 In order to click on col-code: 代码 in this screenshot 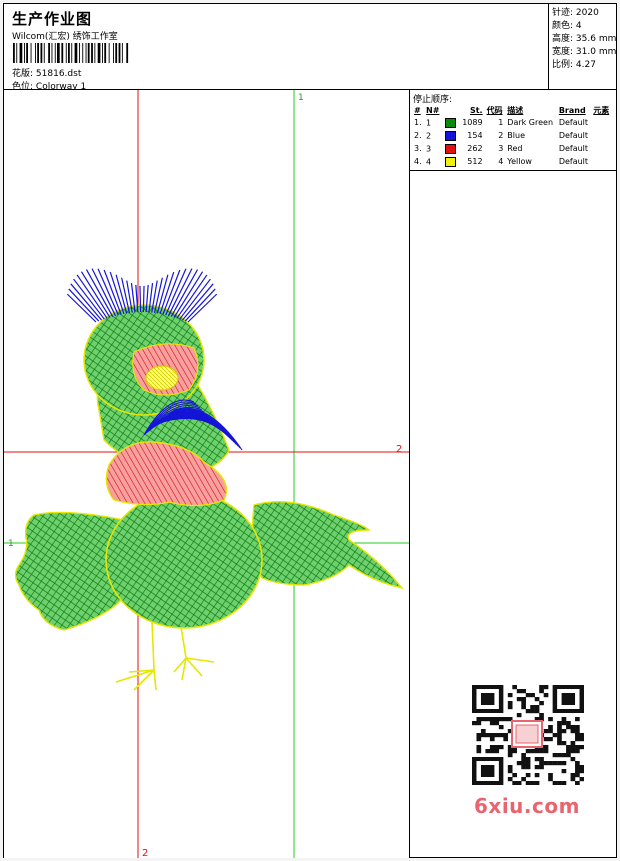, I will do `click(494, 110)`.